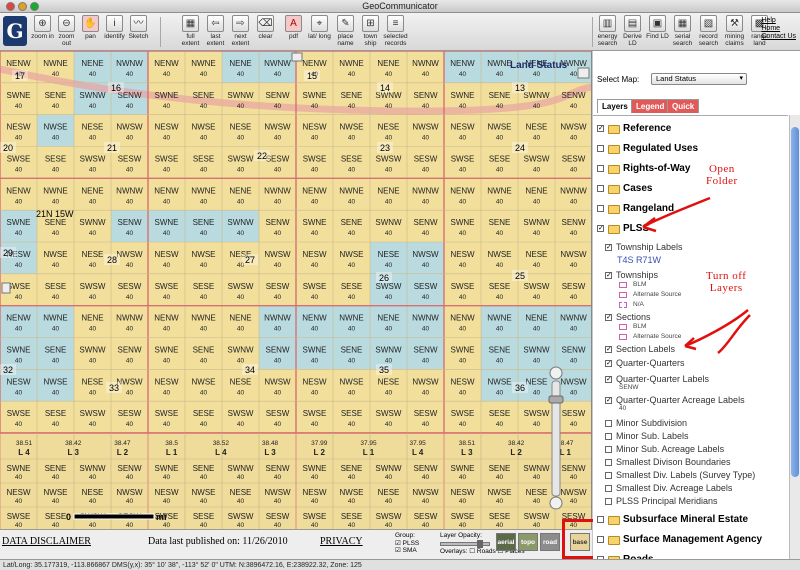  I want to click on full-extent-button: ▦ full extent, so click(190, 31).